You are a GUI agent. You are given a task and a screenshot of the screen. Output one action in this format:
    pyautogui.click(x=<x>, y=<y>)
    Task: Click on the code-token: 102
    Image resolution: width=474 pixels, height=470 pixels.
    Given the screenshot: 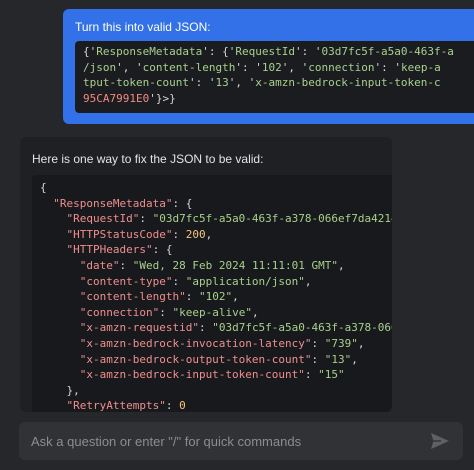 What is the action you would take?
    pyautogui.click(x=271, y=67)
    